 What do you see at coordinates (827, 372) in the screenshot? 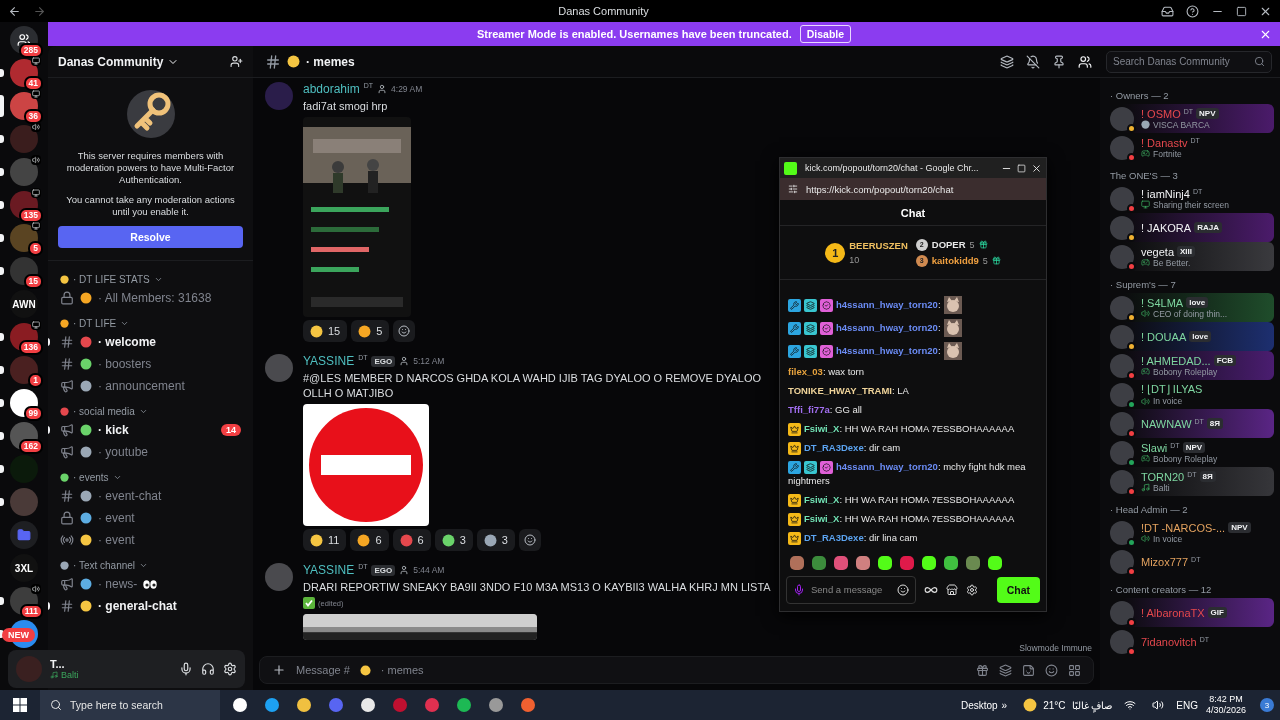
I see `chat-message: filex_03: wax torn` at bounding box center [827, 372].